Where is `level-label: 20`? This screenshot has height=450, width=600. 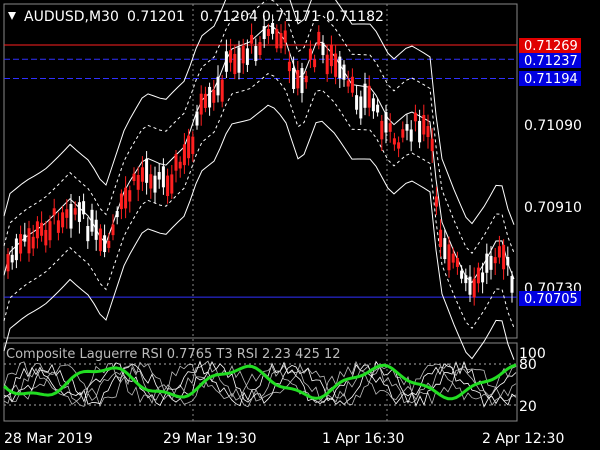
level-label: 20 is located at coordinates (528, 407).